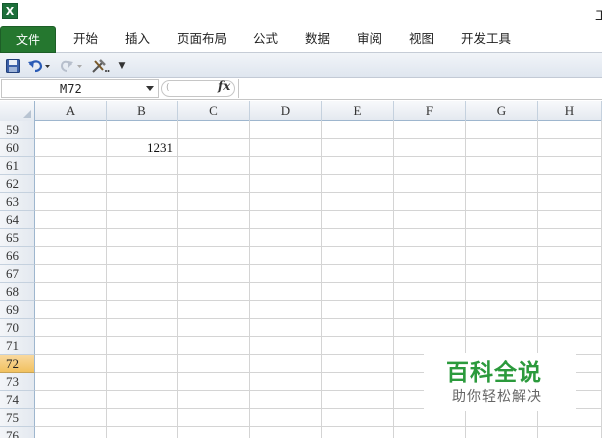 This screenshot has height=438, width=602. What do you see at coordinates (214, 130) in the screenshot?
I see `cell-c59` at bounding box center [214, 130].